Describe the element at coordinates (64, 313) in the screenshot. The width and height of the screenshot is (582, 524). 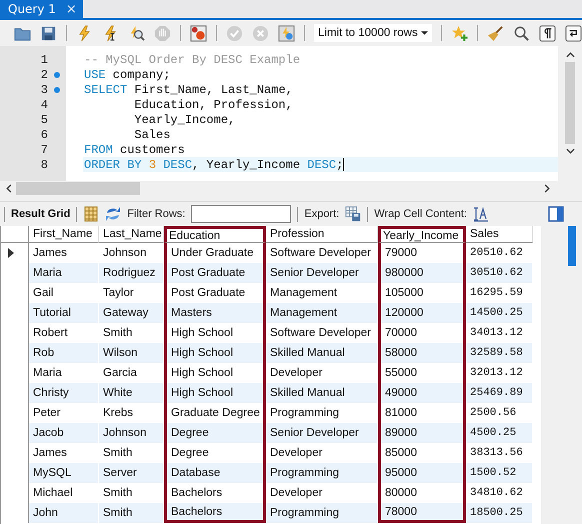
I see `table-cell: Tutorial` at that location.